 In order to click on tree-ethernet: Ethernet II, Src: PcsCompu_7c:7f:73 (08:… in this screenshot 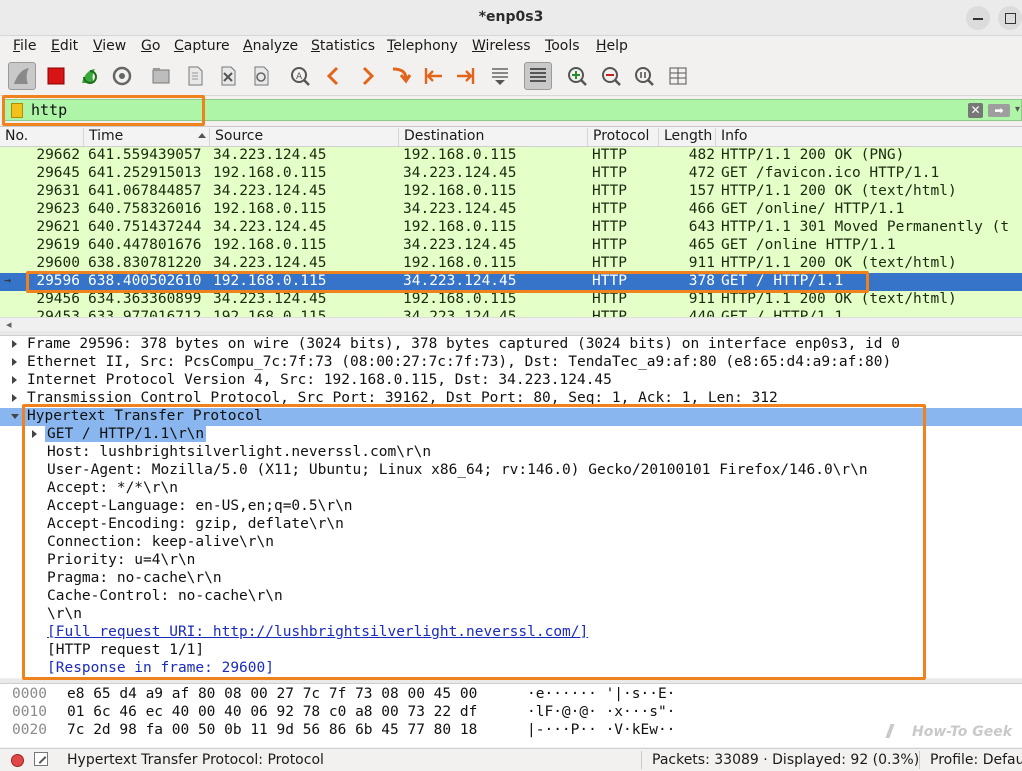, I will do `click(511, 363)`.